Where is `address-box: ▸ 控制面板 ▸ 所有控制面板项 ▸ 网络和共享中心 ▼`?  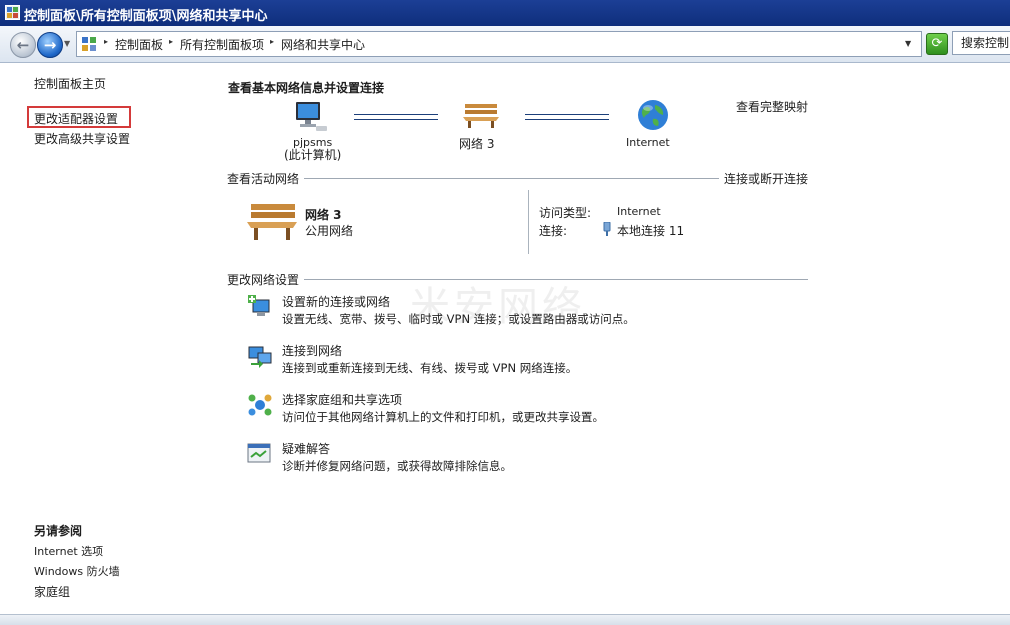
address-box: ▸ 控制面板 ▸ 所有控制面板项 ▸ 网络和共享中心 ▼ is located at coordinates (499, 44).